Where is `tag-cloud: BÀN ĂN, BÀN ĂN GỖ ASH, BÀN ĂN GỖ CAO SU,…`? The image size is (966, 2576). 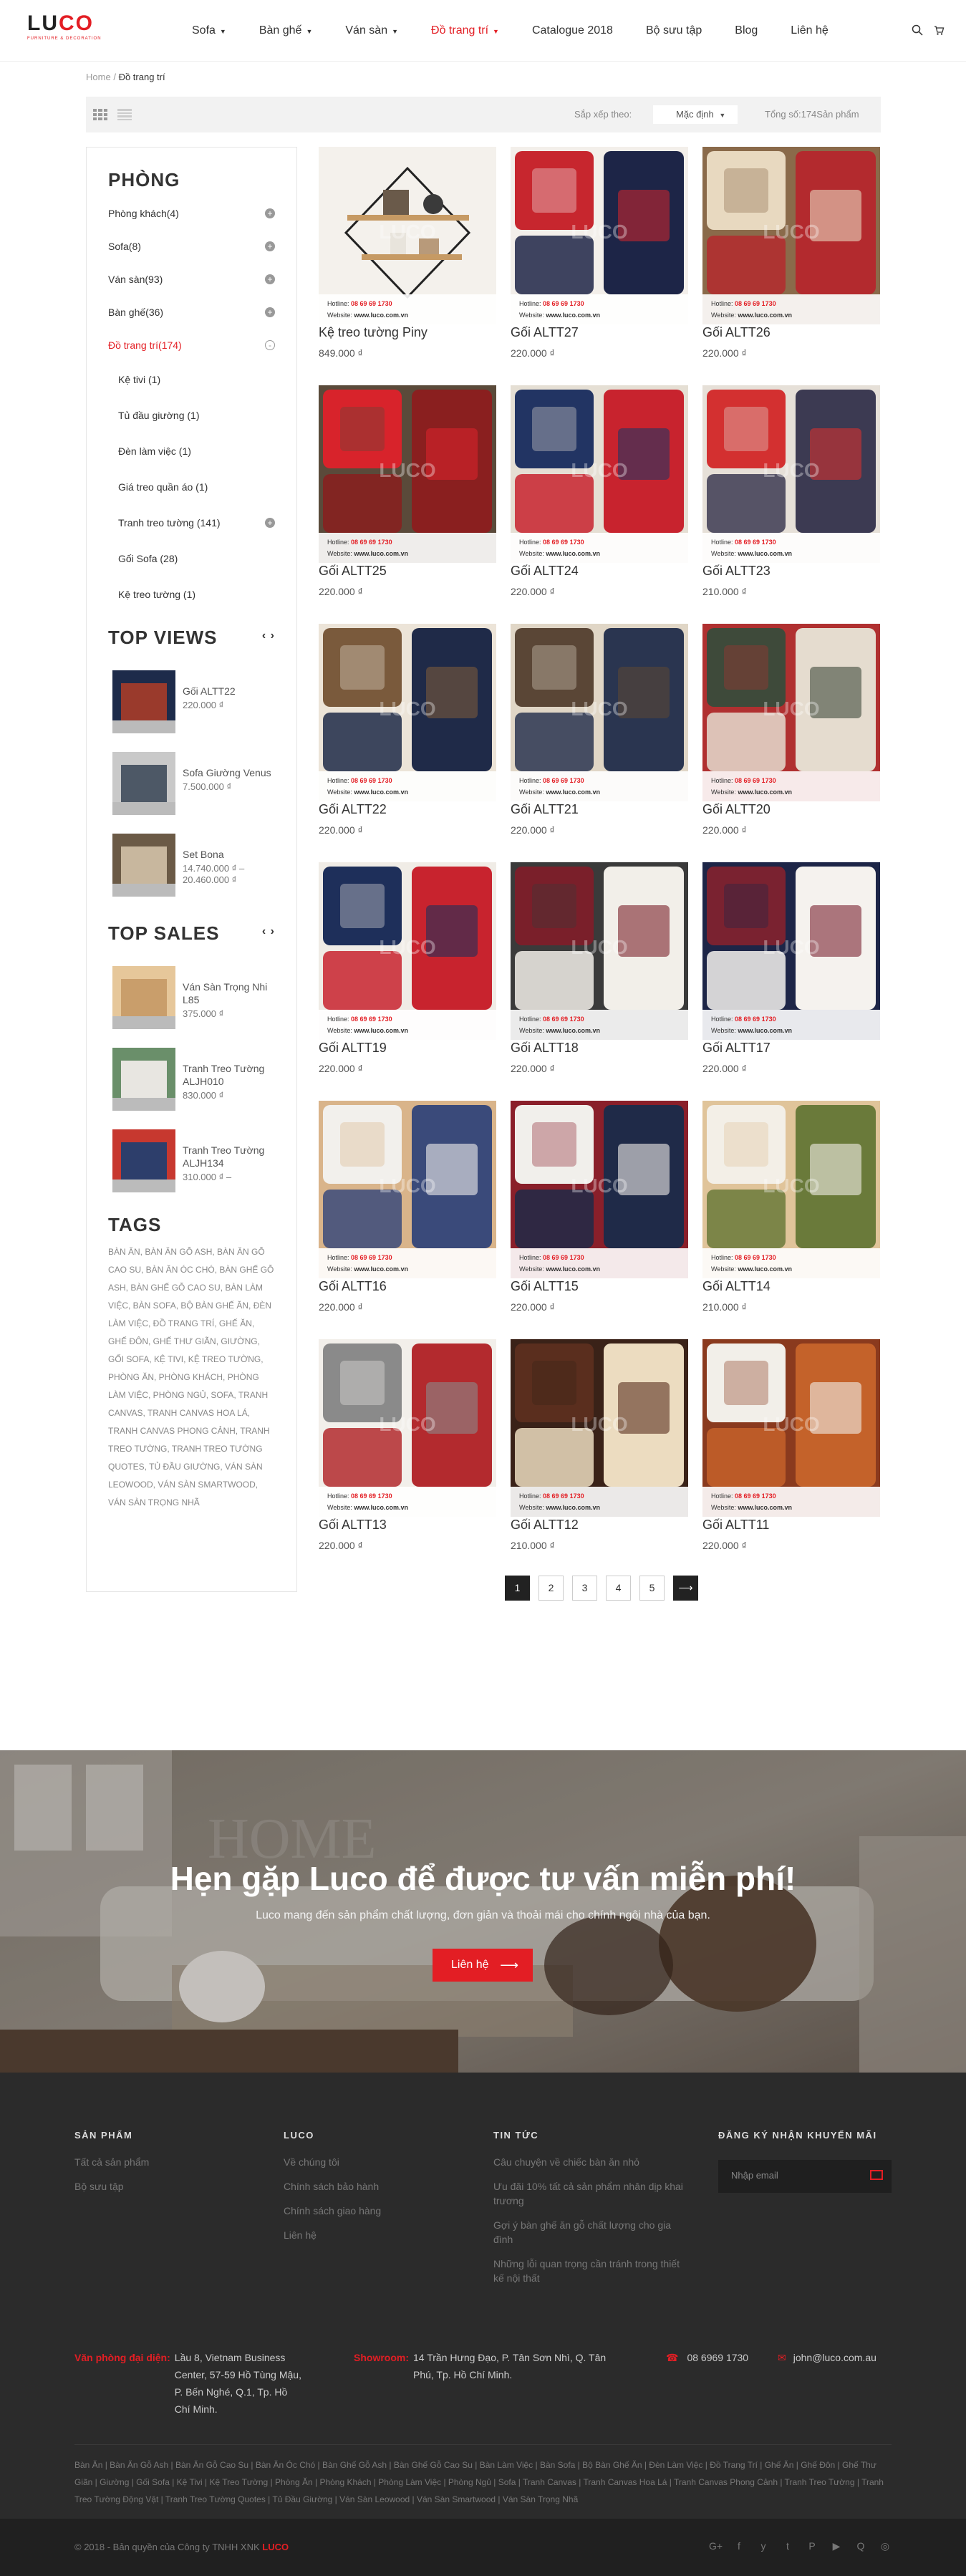 tag-cloud: BÀN ĂN, BÀN ĂN GỖ ASH, BÀN ĂN GỖ CAO SU,… is located at coordinates (191, 1377).